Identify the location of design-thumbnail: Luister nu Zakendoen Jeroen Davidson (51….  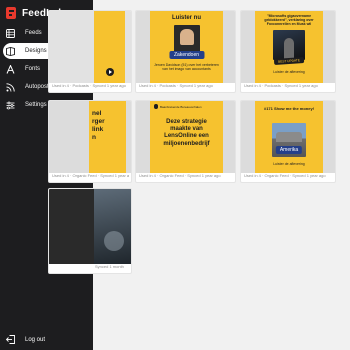
(185, 47).